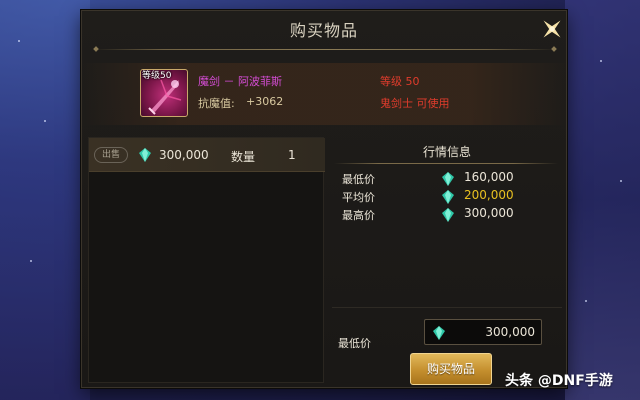 Image resolution: width=640 pixels, height=400 pixels. What do you see at coordinates (157, 76) in the screenshot?
I see `item-level-tag: 等级50` at bounding box center [157, 76].